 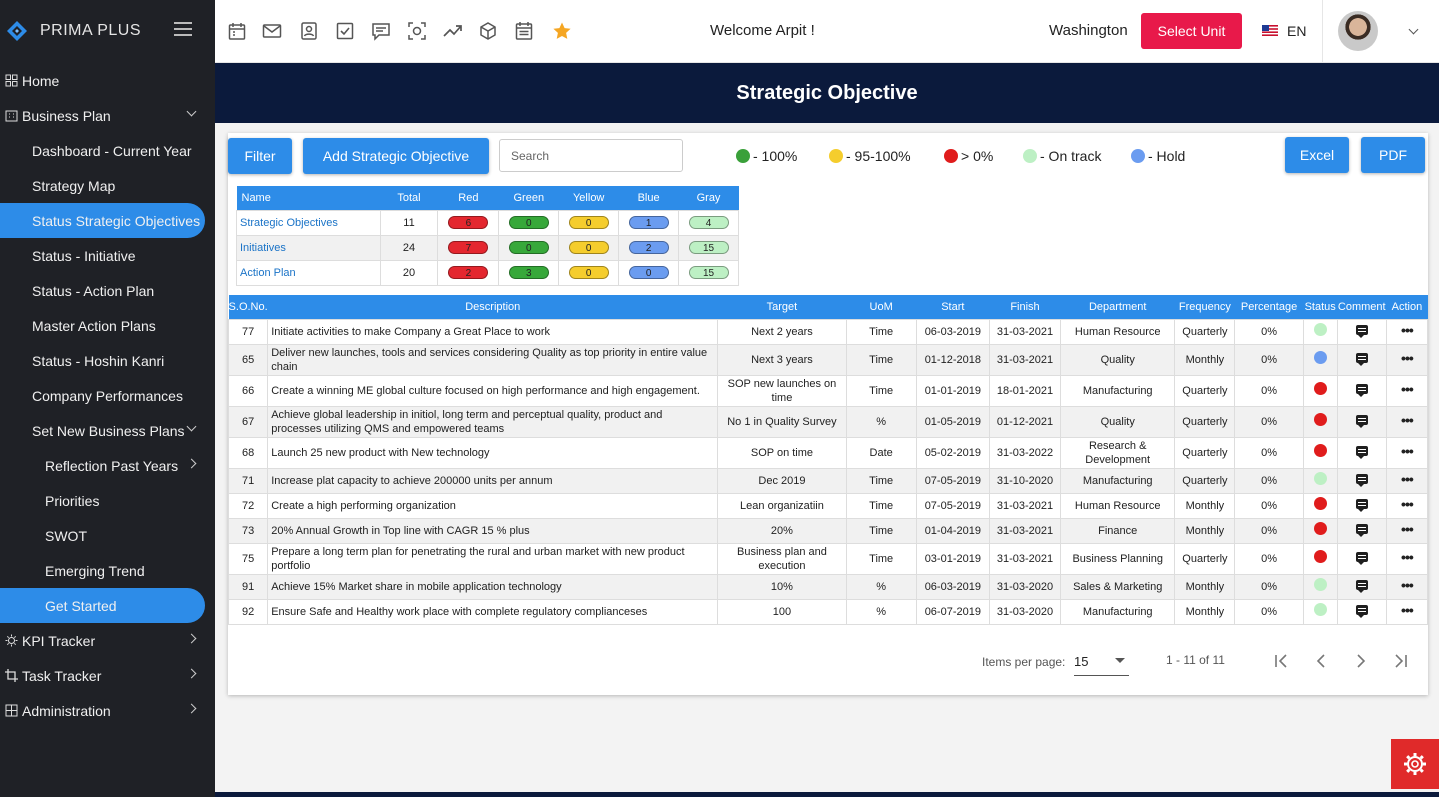 I want to click on scan-icon, so click(x=417, y=31).